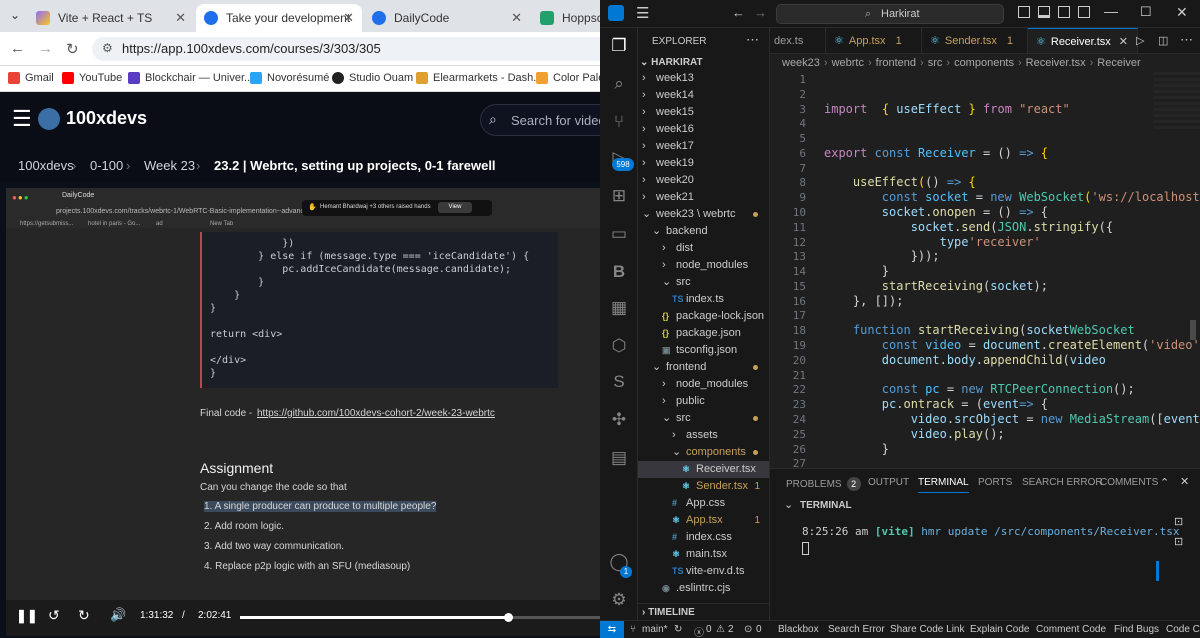 This screenshot has width=1200, height=638. Describe the element at coordinates (1183, 629) in the screenshot. I see `status-code-chat: Code Ch` at that location.